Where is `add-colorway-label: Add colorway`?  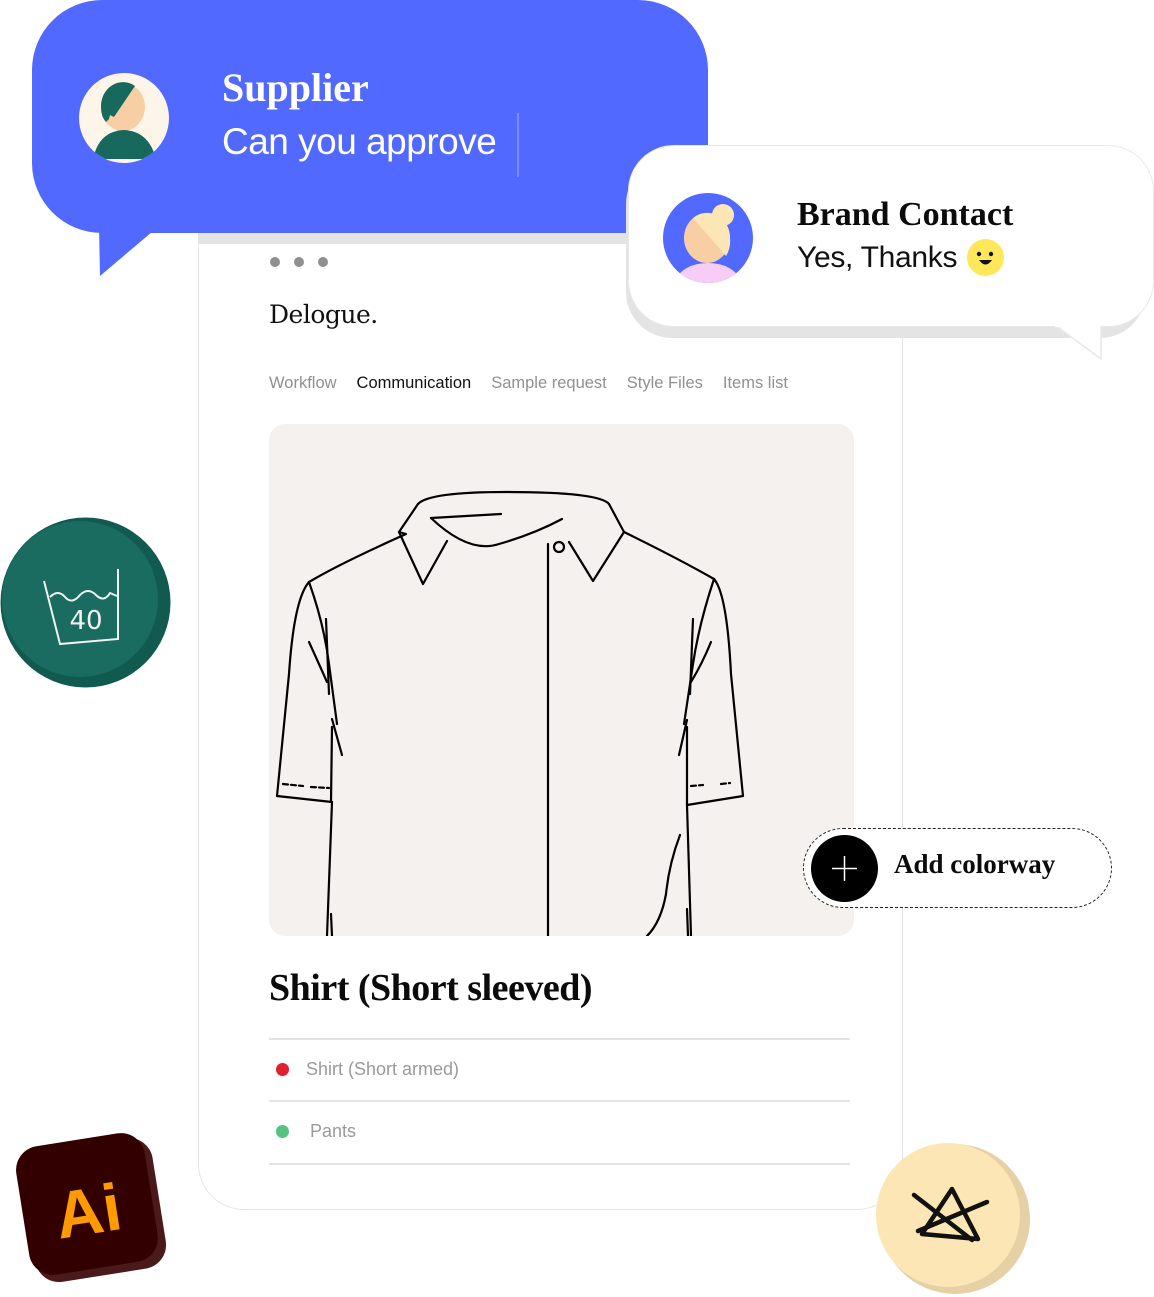
add-colorway-label: Add colorway is located at coordinates (974, 864).